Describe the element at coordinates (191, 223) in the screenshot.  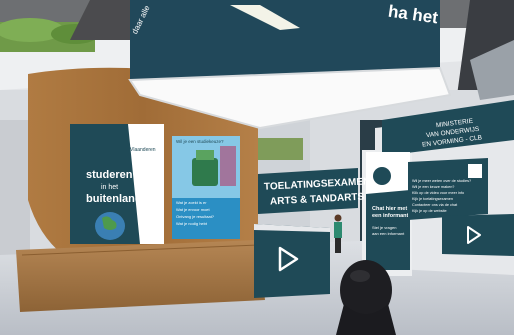
I see `poster-info-bullet-4: Wat je nodig hebt` at that location.